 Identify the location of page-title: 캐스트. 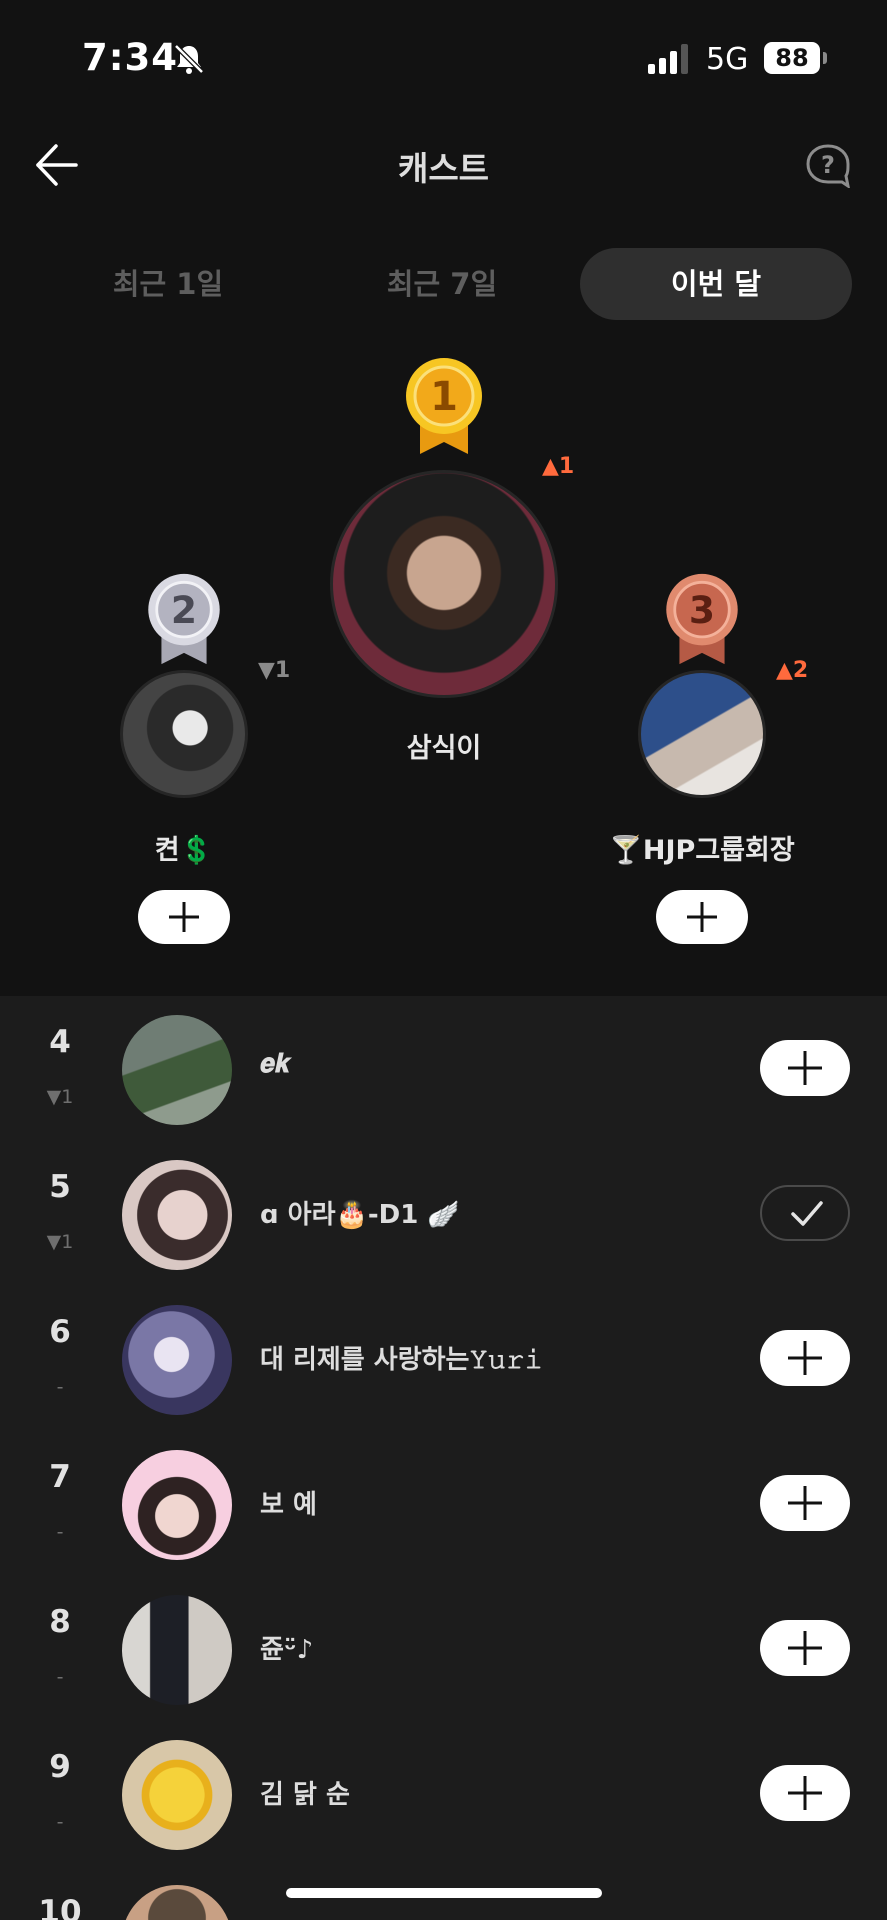
(443, 168).